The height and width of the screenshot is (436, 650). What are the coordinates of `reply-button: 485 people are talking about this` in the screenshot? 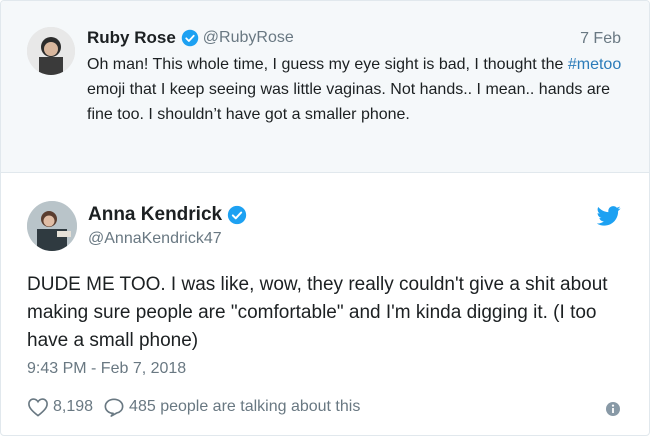 It's located at (231, 407).